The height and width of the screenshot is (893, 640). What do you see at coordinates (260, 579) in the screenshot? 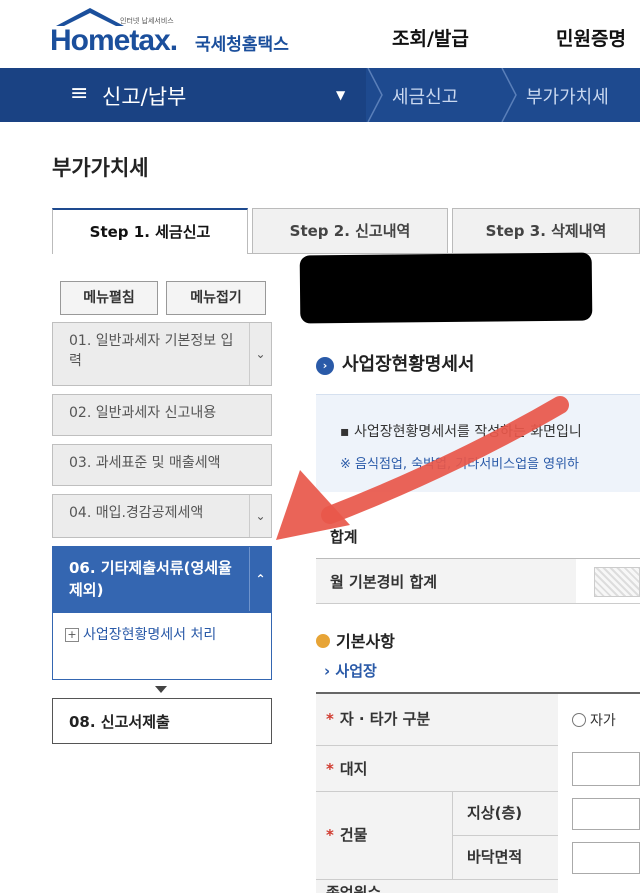
I see `chevron-up-icon: ⌃` at bounding box center [260, 579].